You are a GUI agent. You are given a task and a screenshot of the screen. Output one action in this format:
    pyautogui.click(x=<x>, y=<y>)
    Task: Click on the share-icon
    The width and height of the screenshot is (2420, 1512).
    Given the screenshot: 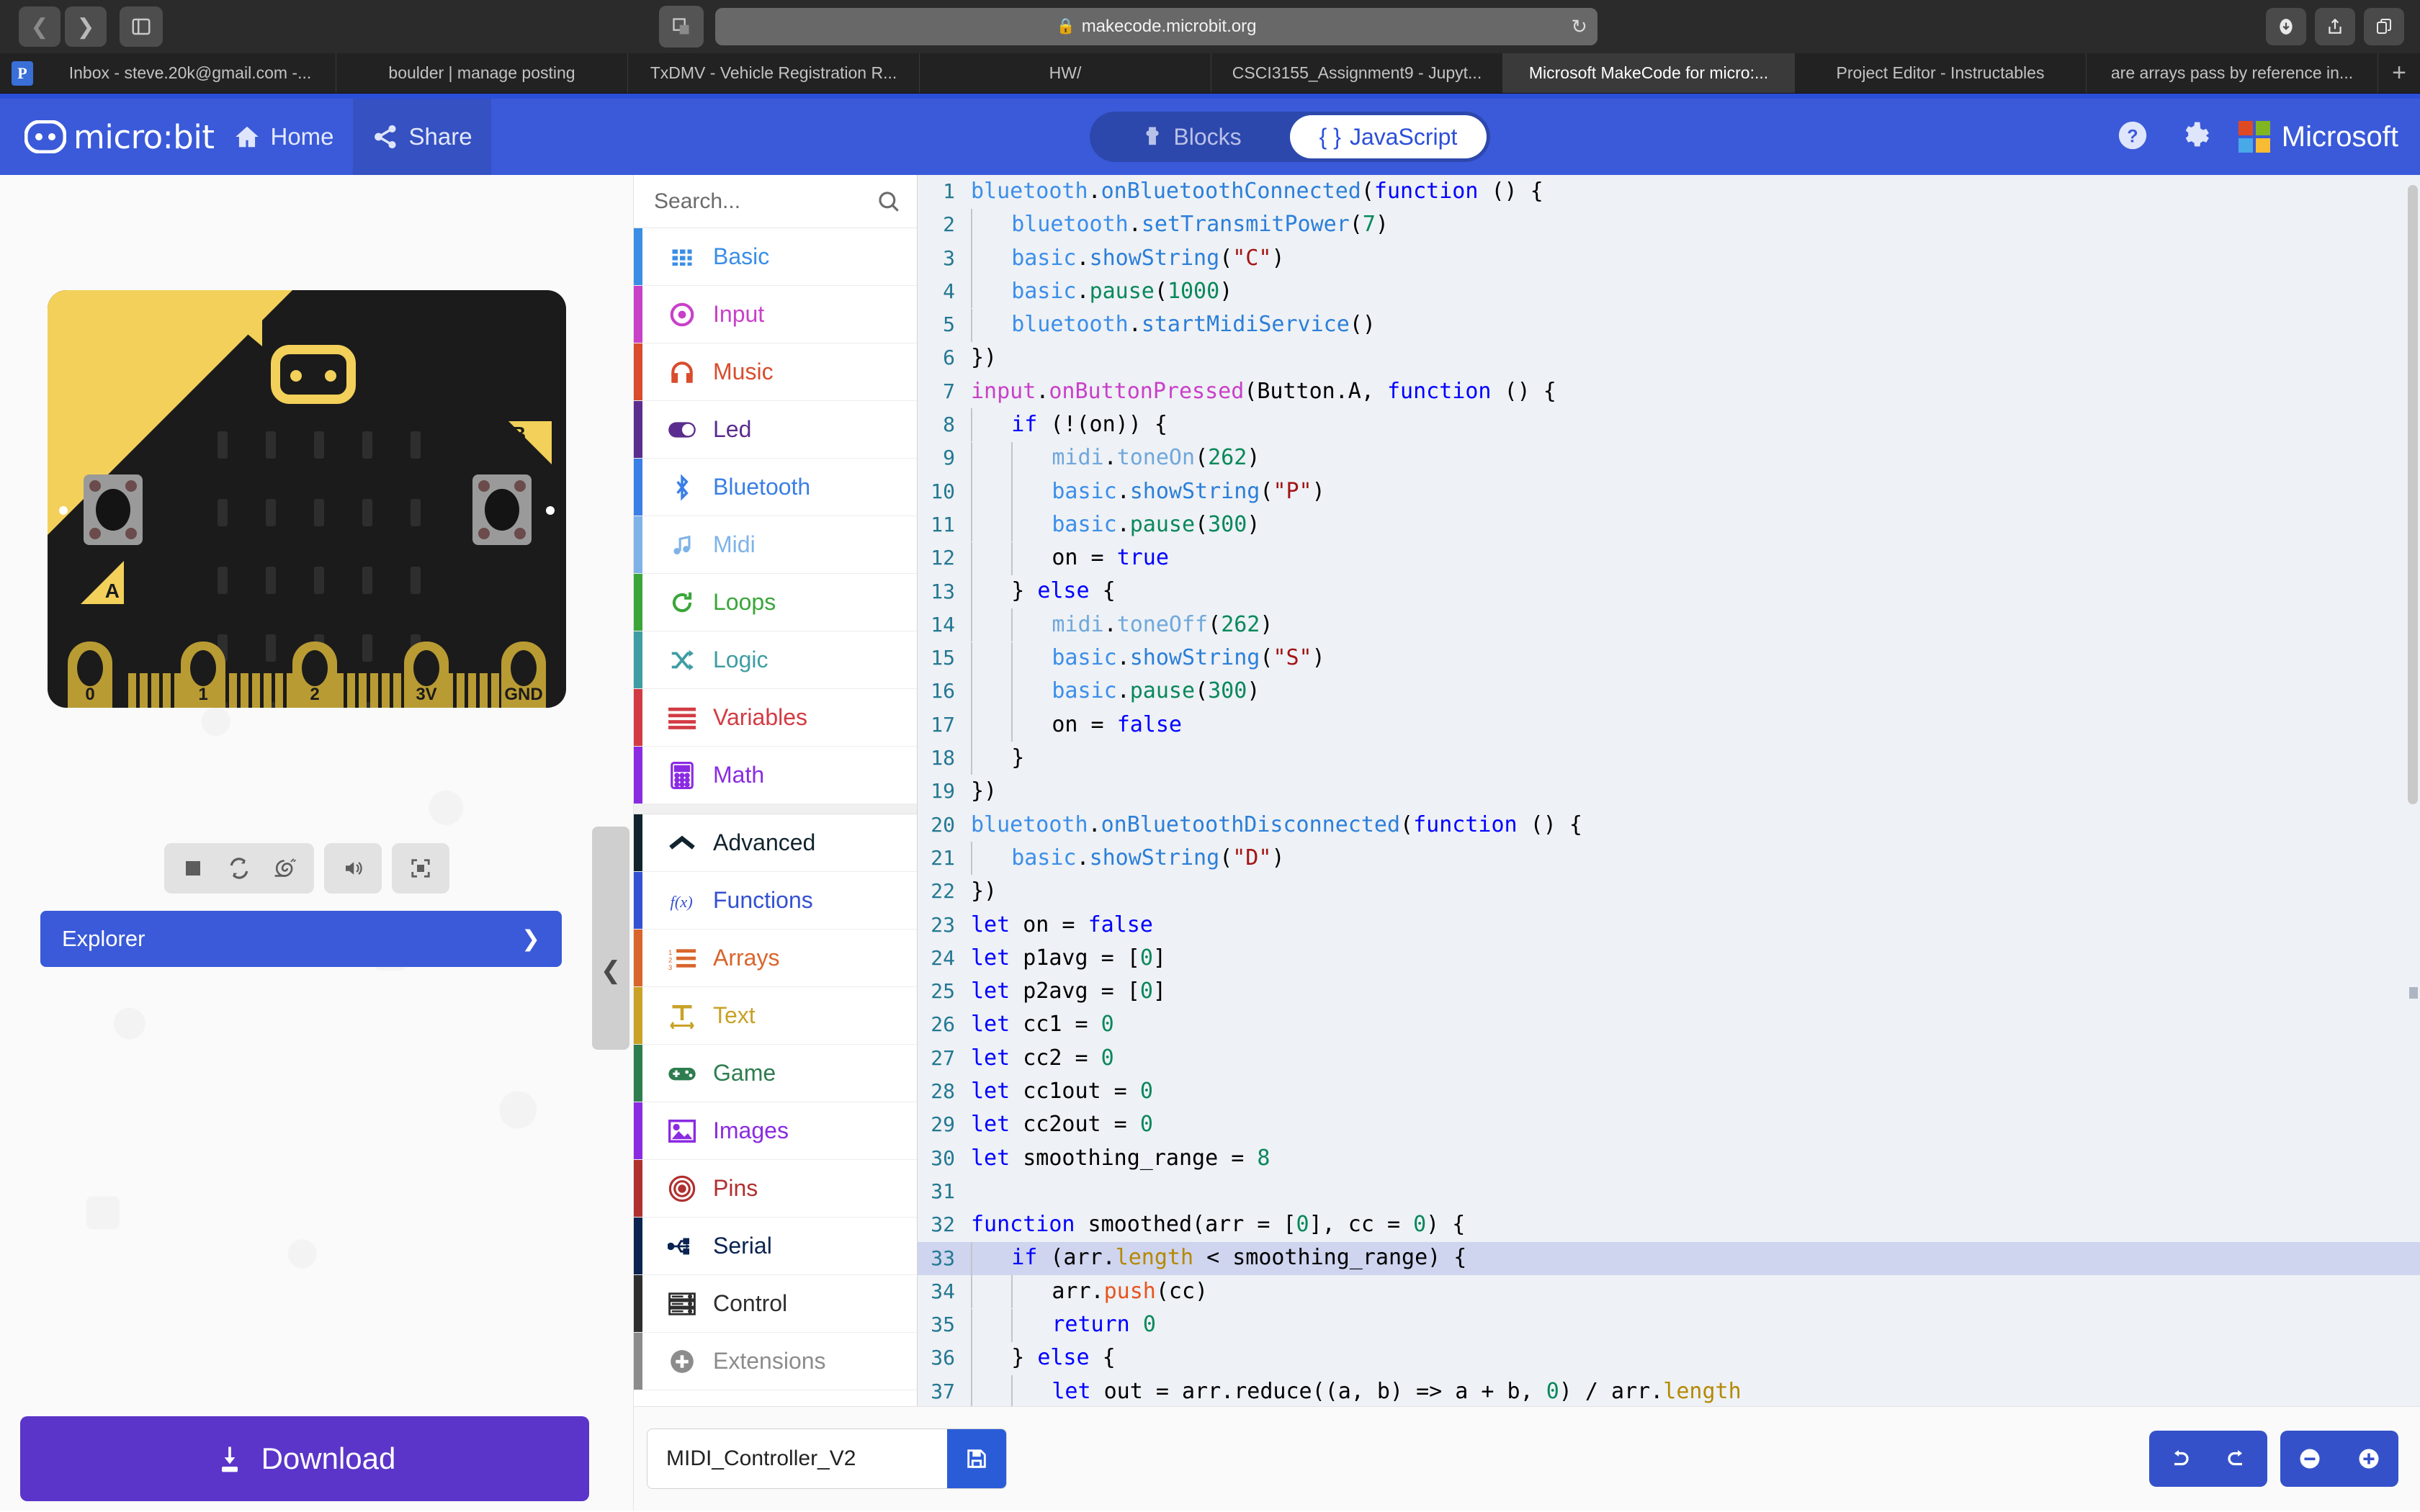 What is the action you would take?
    pyautogui.click(x=2335, y=26)
    